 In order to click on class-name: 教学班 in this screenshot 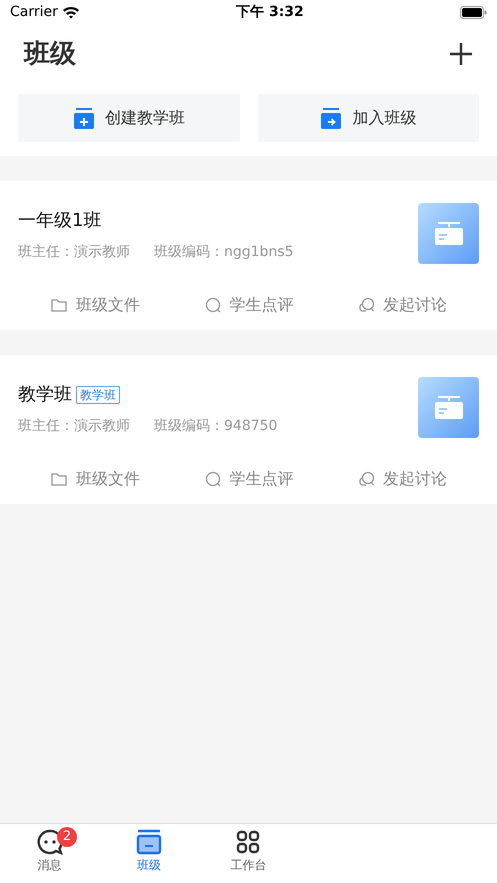, I will do `click(45, 395)`.